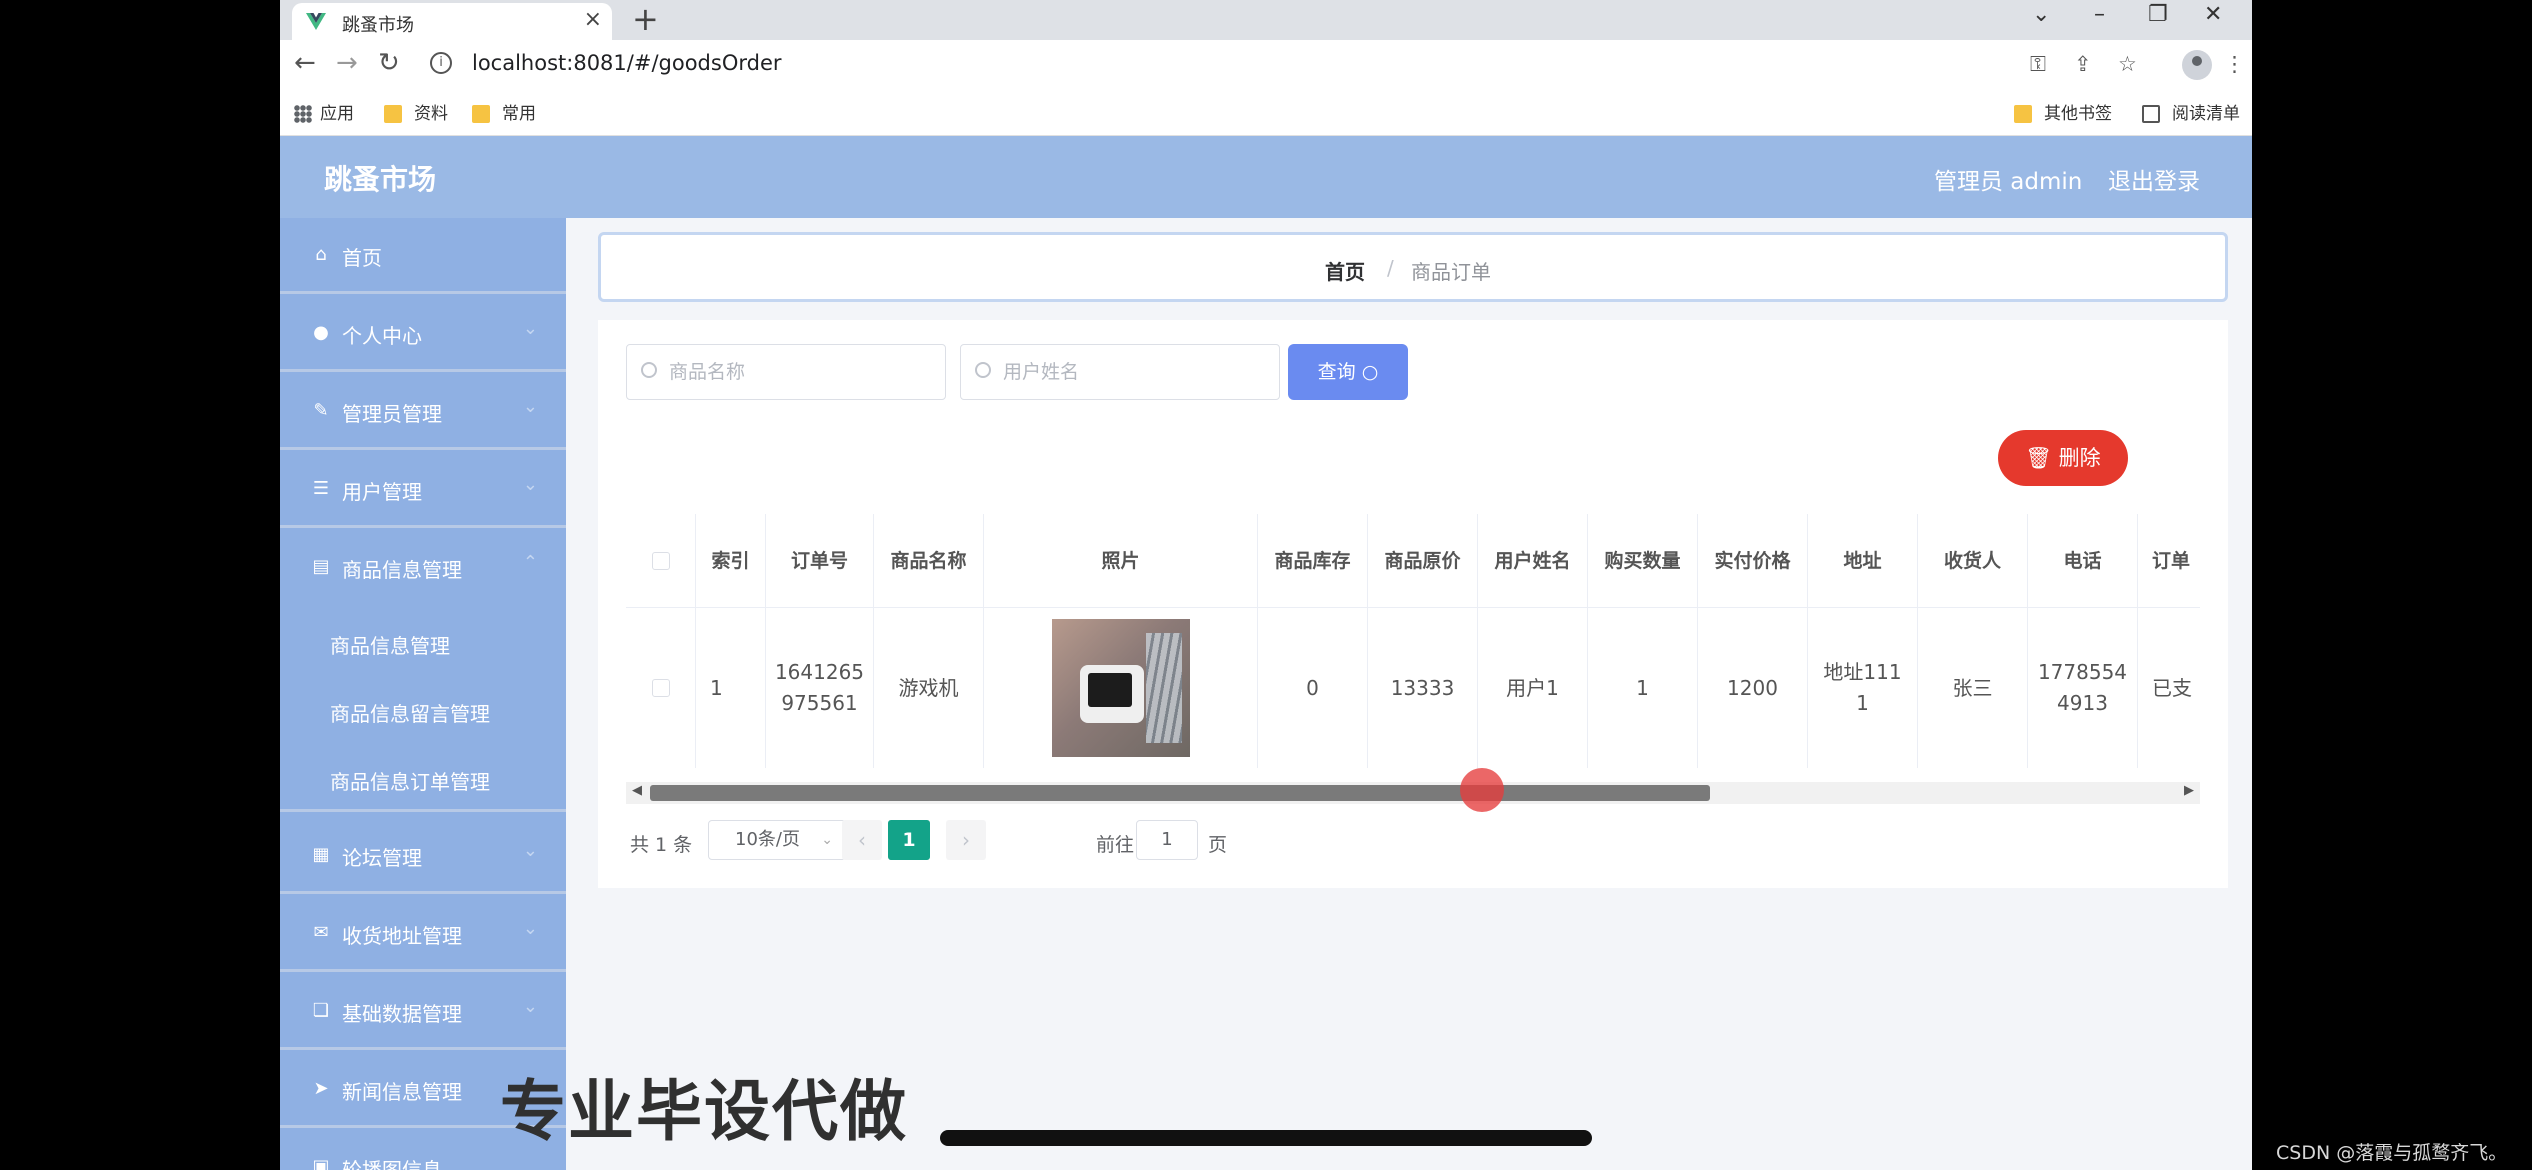 This screenshot has width=2532, height=1170. What do you see at coordinates (423, 256) in the screenshot?
I see `sidebar-item-home: ⌂ 首页` at bounding box center [423, 256].